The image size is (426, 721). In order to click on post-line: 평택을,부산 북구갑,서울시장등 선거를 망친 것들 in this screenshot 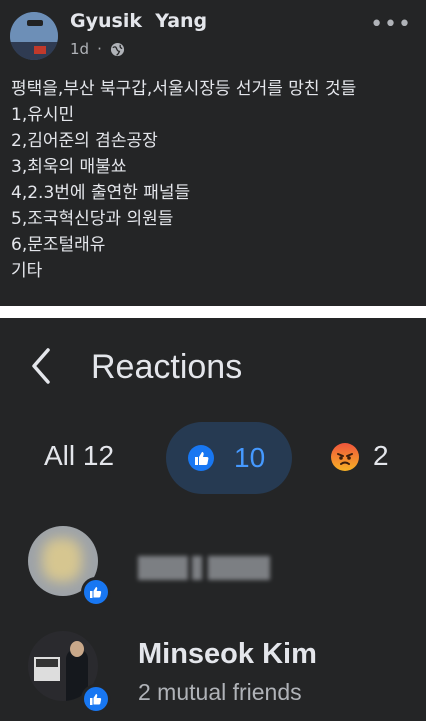, I will do `click(184, 89)`.